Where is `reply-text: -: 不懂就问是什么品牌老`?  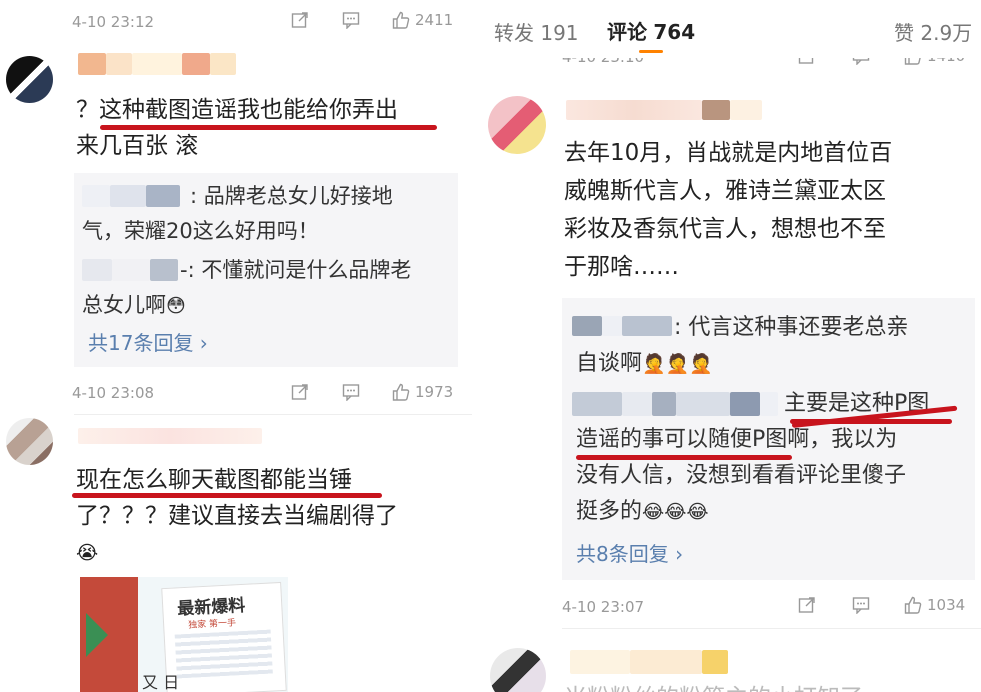 reply-text: -: 不懂就问是什么品牌老 is located at coordinates (296, 270).